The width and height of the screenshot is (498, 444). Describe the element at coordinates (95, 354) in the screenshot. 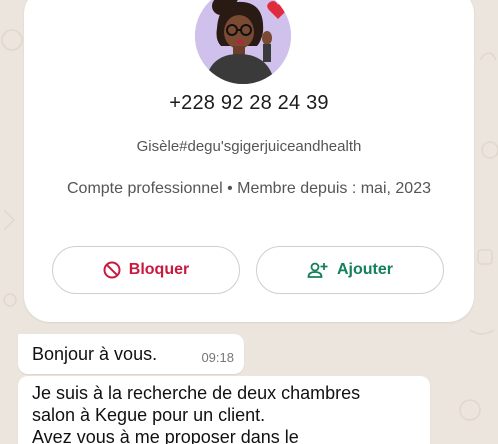

I see `message-text: Bonjour à vous.` at that location.